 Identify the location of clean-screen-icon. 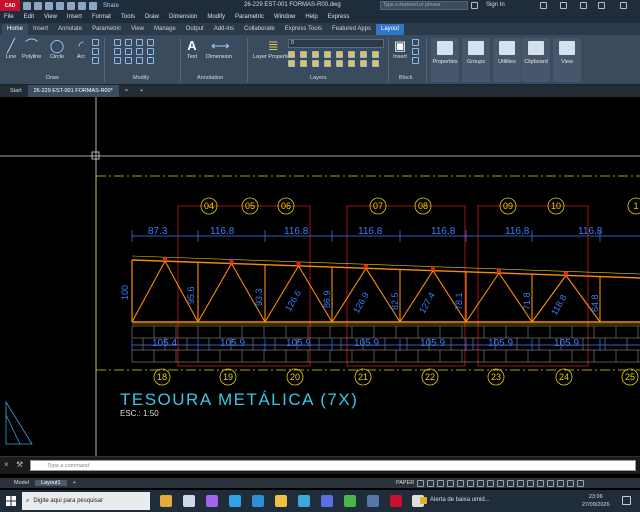
(571, 483).